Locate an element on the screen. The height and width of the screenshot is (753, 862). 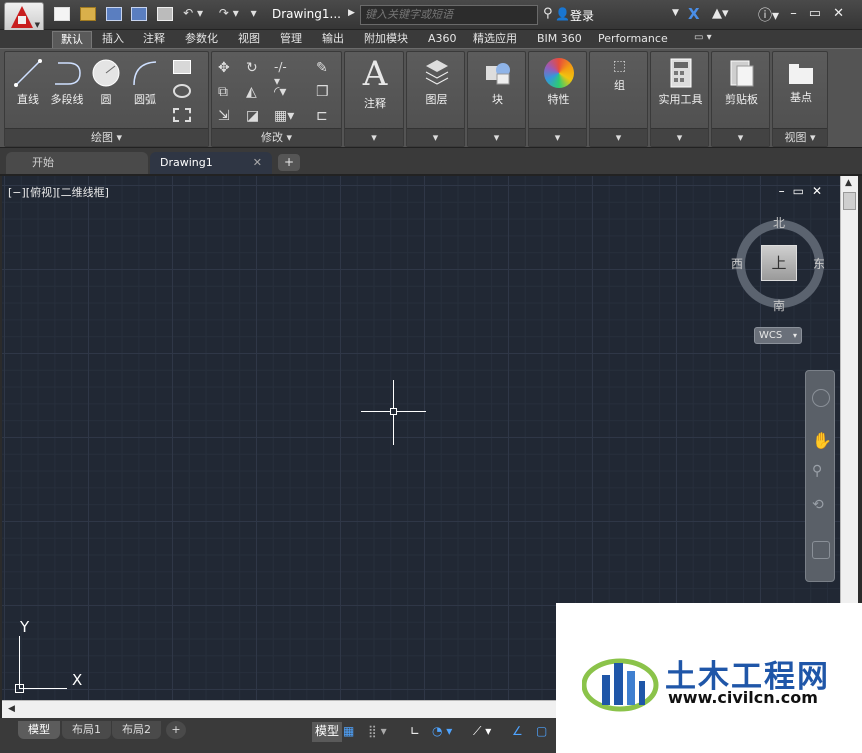
layers-dropdown-icon: ▾ is located at coordinates (435, 137).